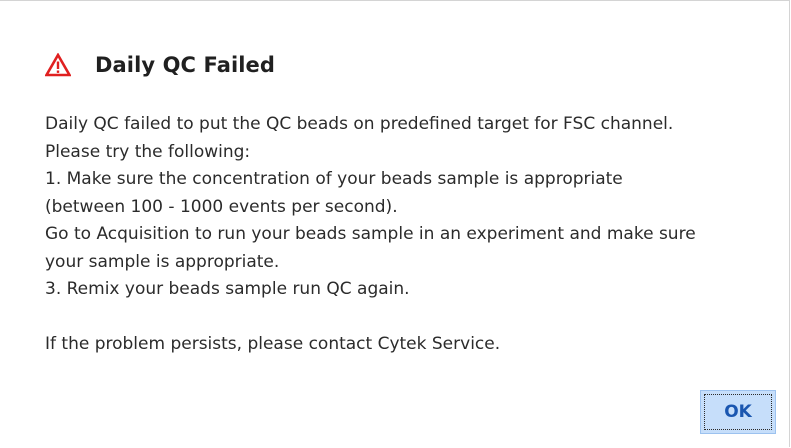 This screenshot has height=448, width=791. I want to click on dialog-header: Daily QC Failed, so click(160, 65).